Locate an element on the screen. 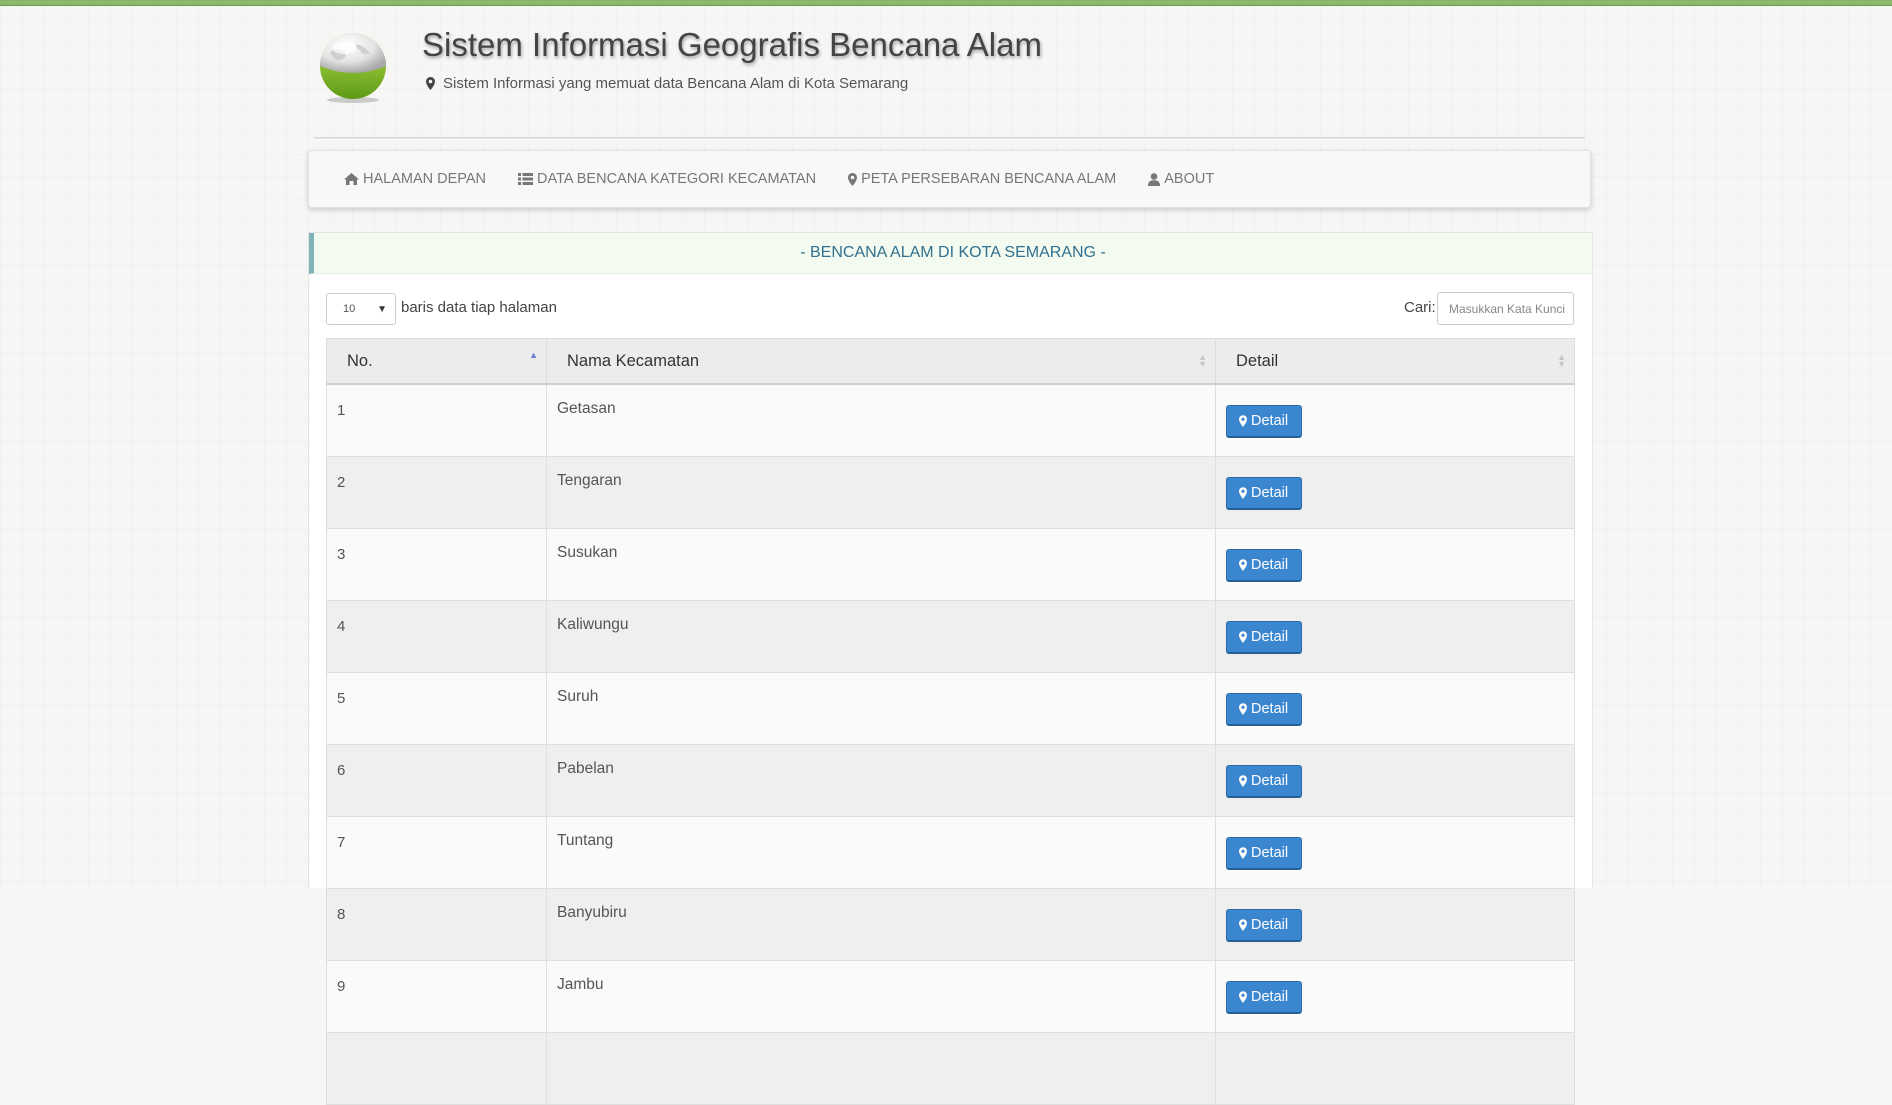  cell-no: 9 is located at coordinates (436, 996).